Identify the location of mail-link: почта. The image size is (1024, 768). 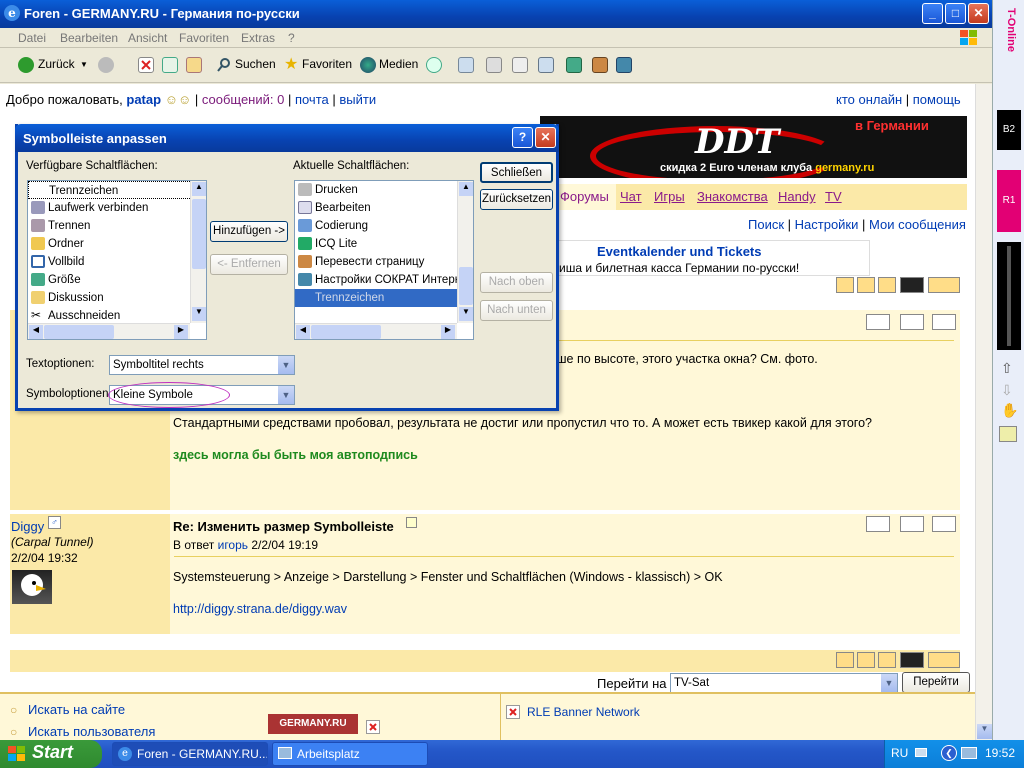
(312, 99).